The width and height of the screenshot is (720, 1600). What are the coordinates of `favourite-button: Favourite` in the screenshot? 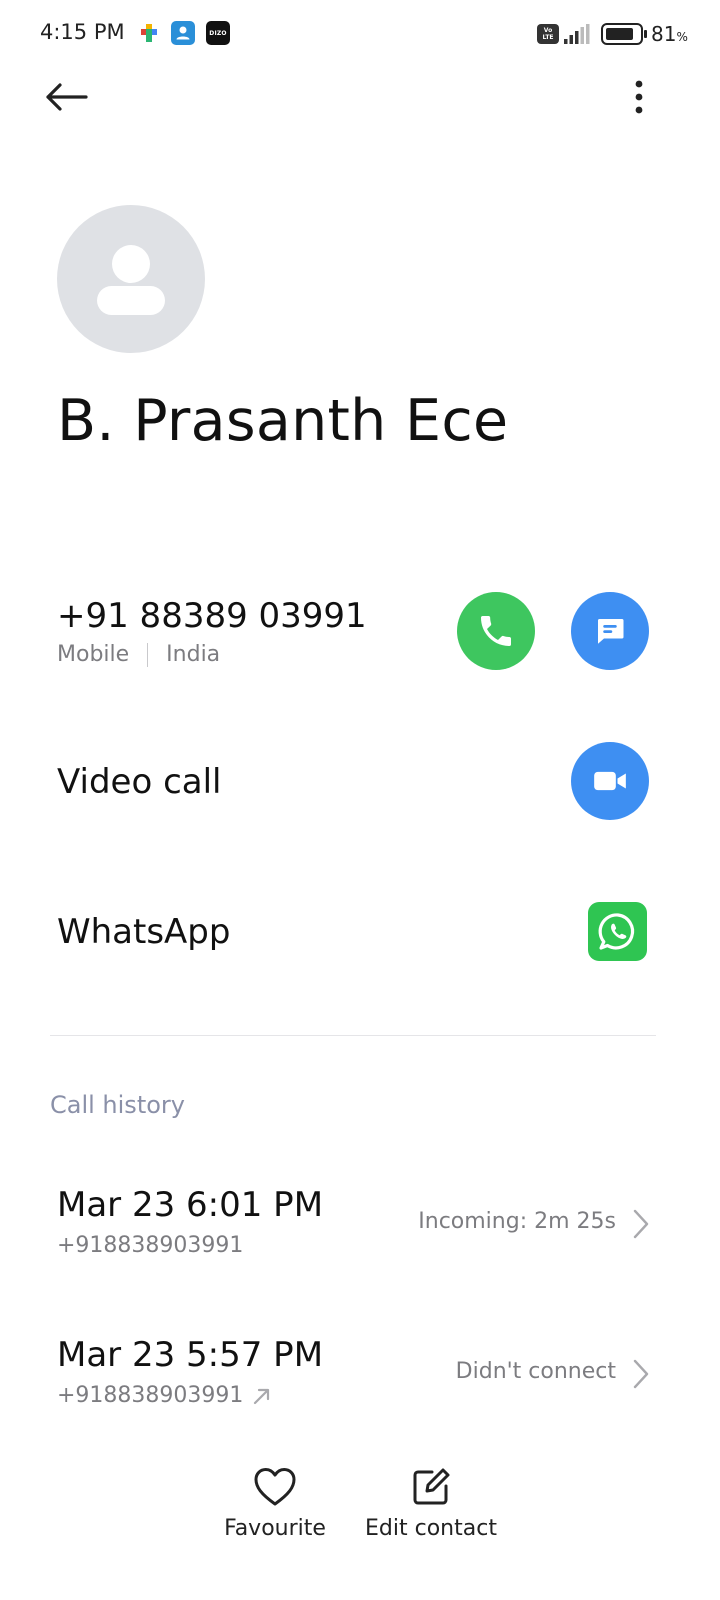 It's located at (275, 1503).